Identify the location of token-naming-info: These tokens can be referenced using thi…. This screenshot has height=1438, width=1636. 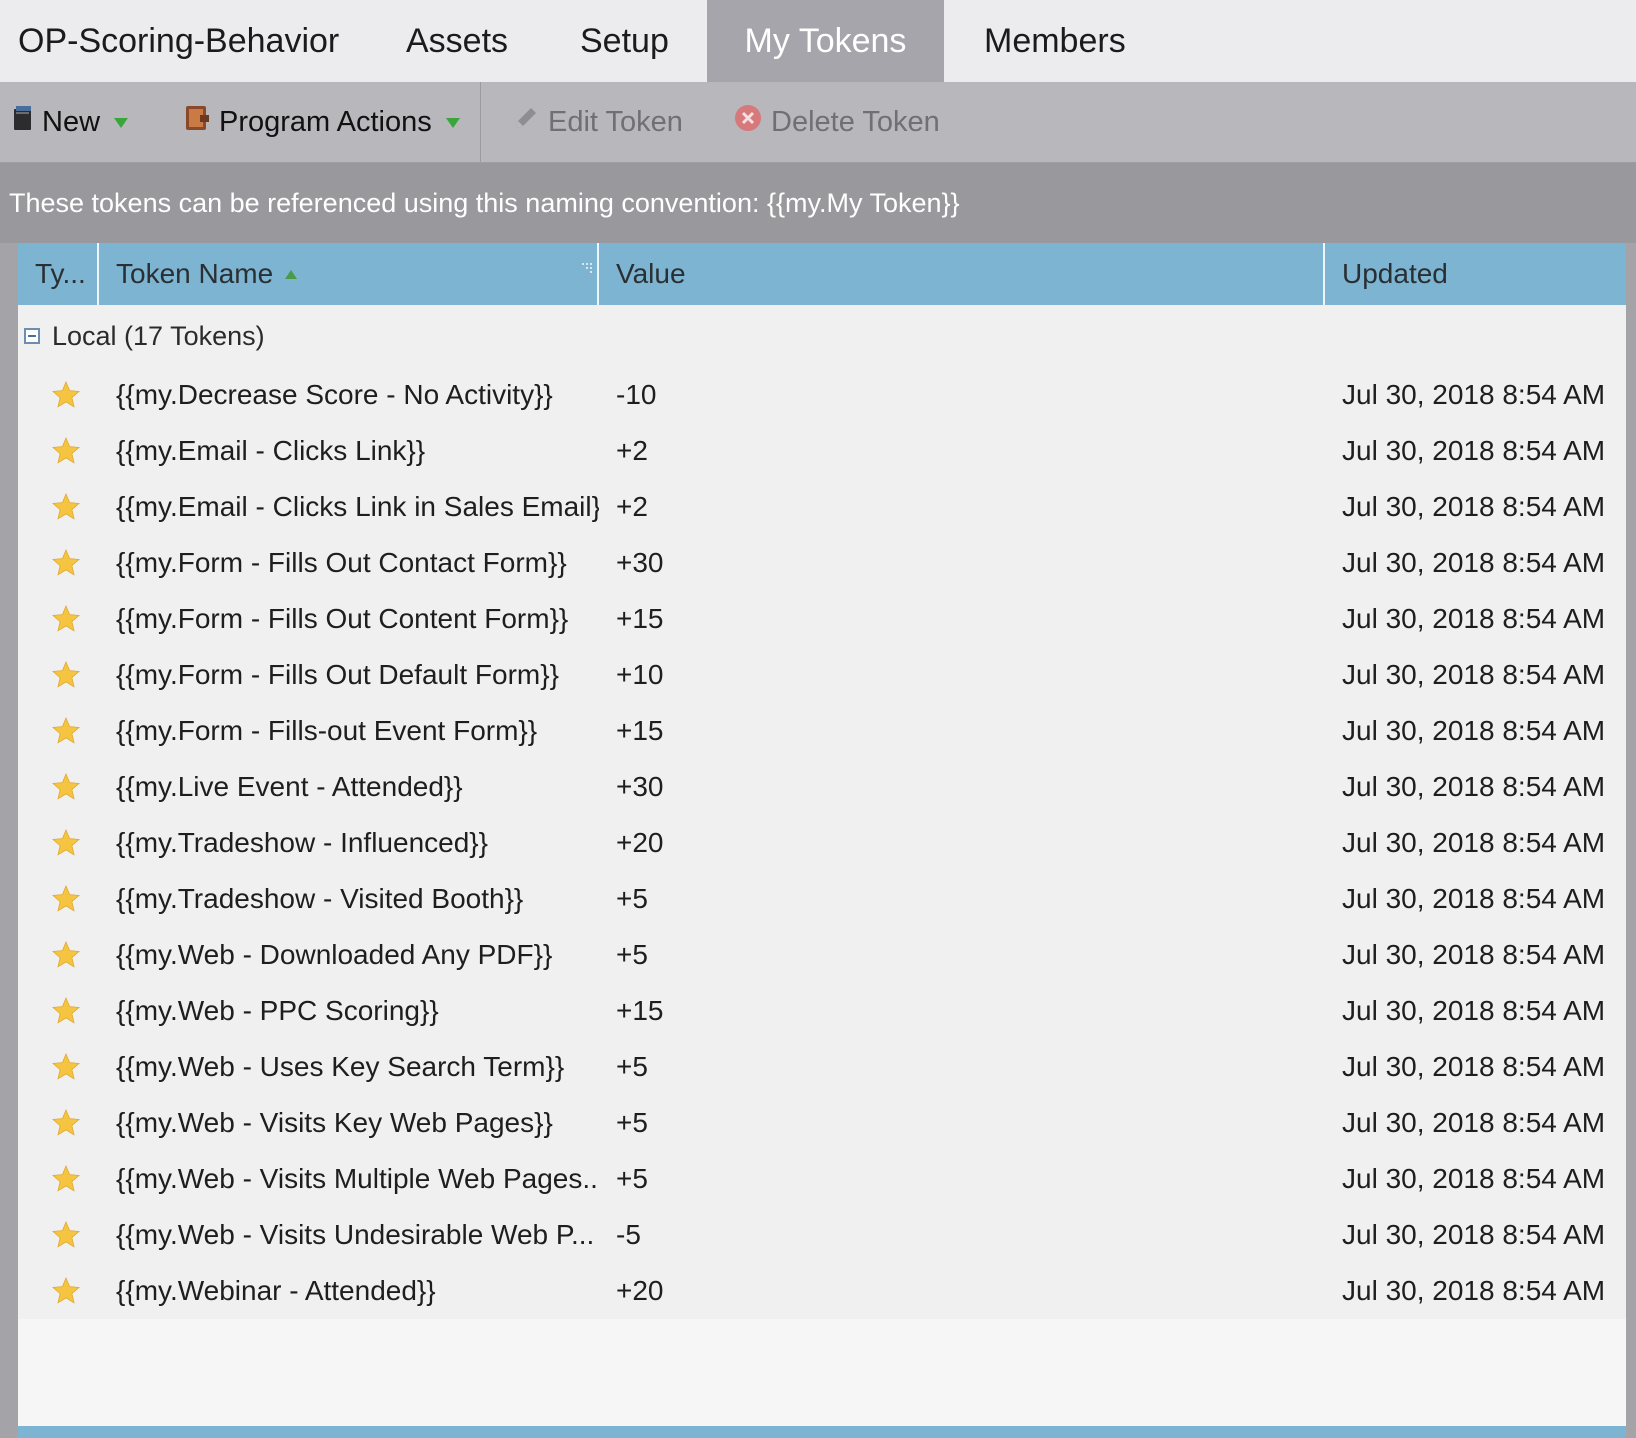
(818, 203).